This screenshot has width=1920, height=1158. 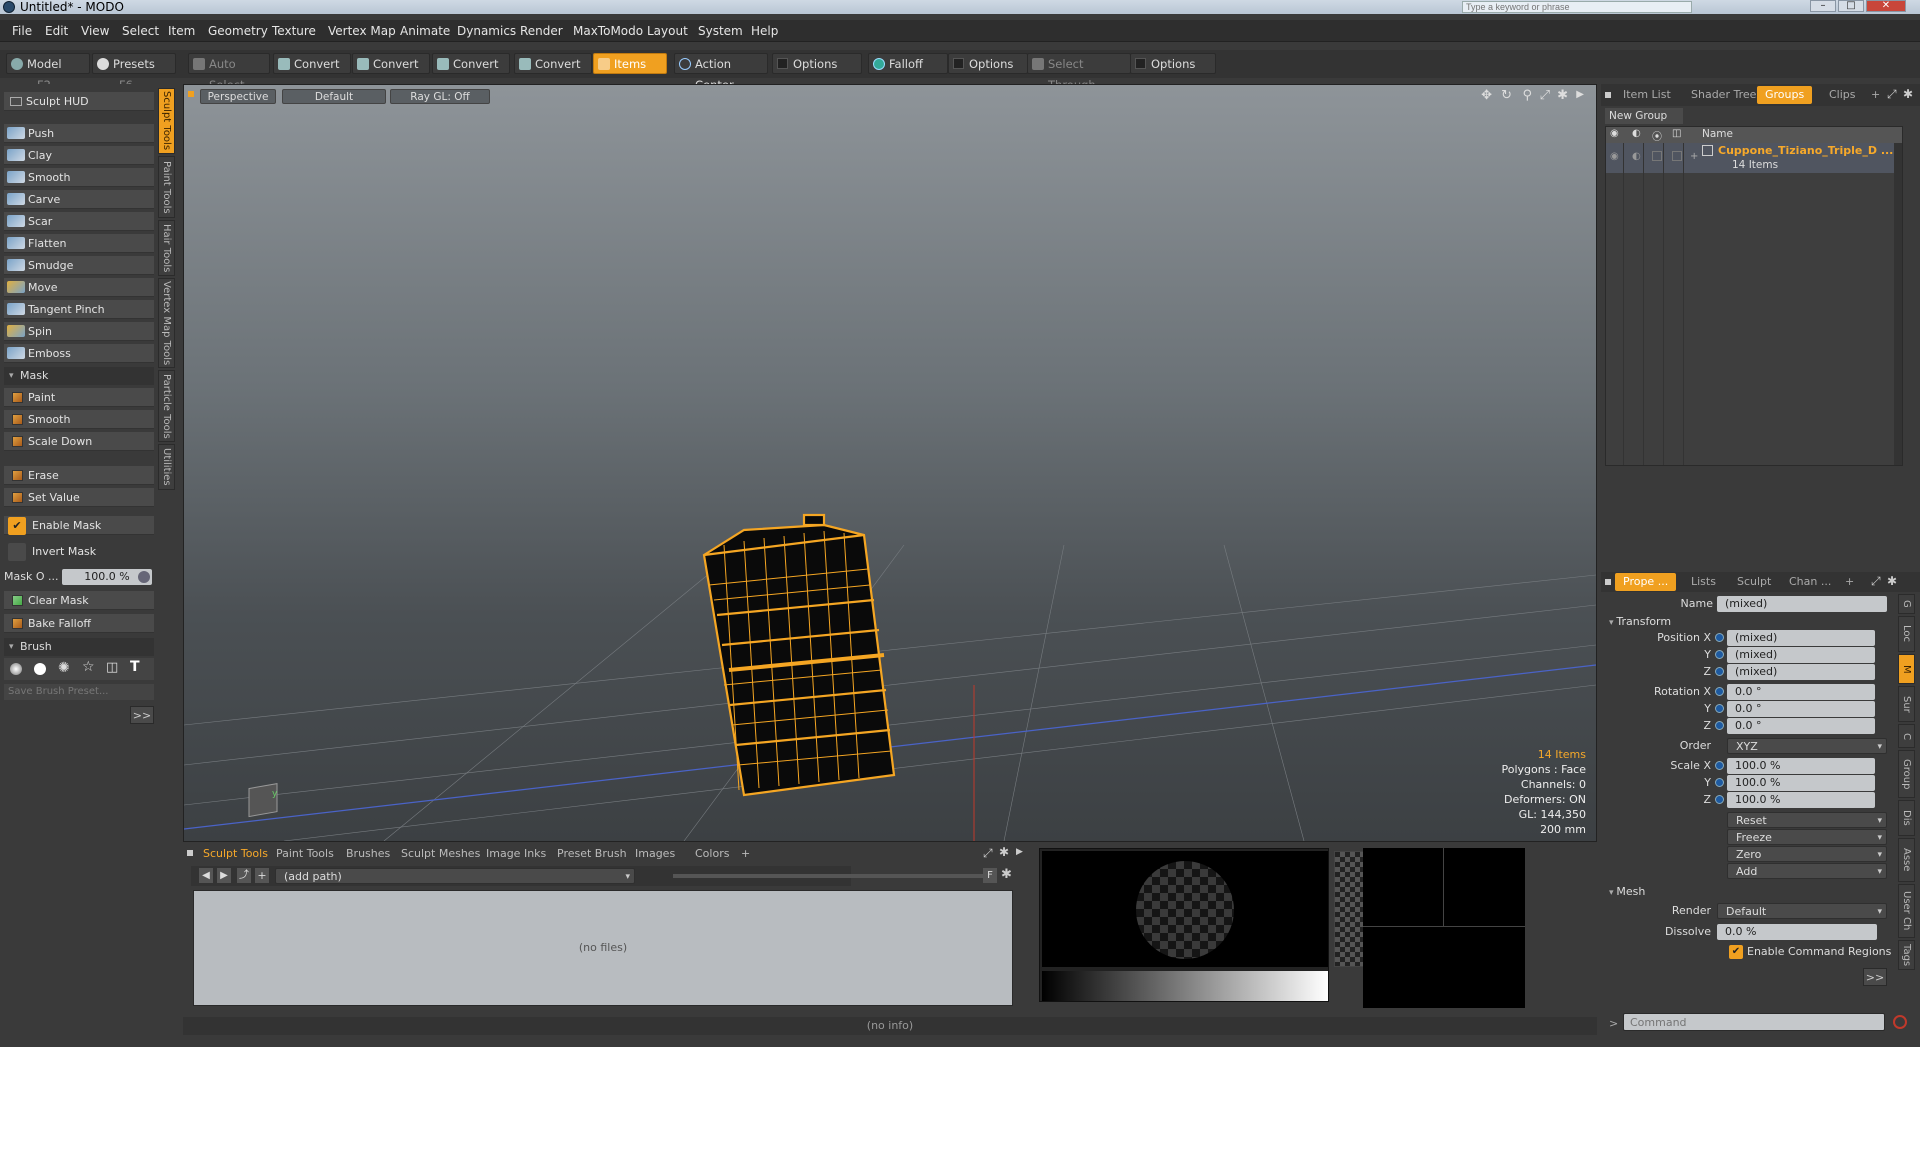 What do you see at coordinates (294, 31) in the screenshot?
I see `menu-texture: Texture` at bounding box center [294, 31].